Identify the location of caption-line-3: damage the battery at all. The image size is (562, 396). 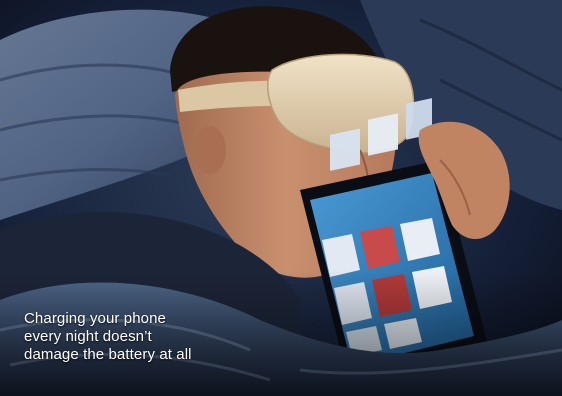
(108, 354).